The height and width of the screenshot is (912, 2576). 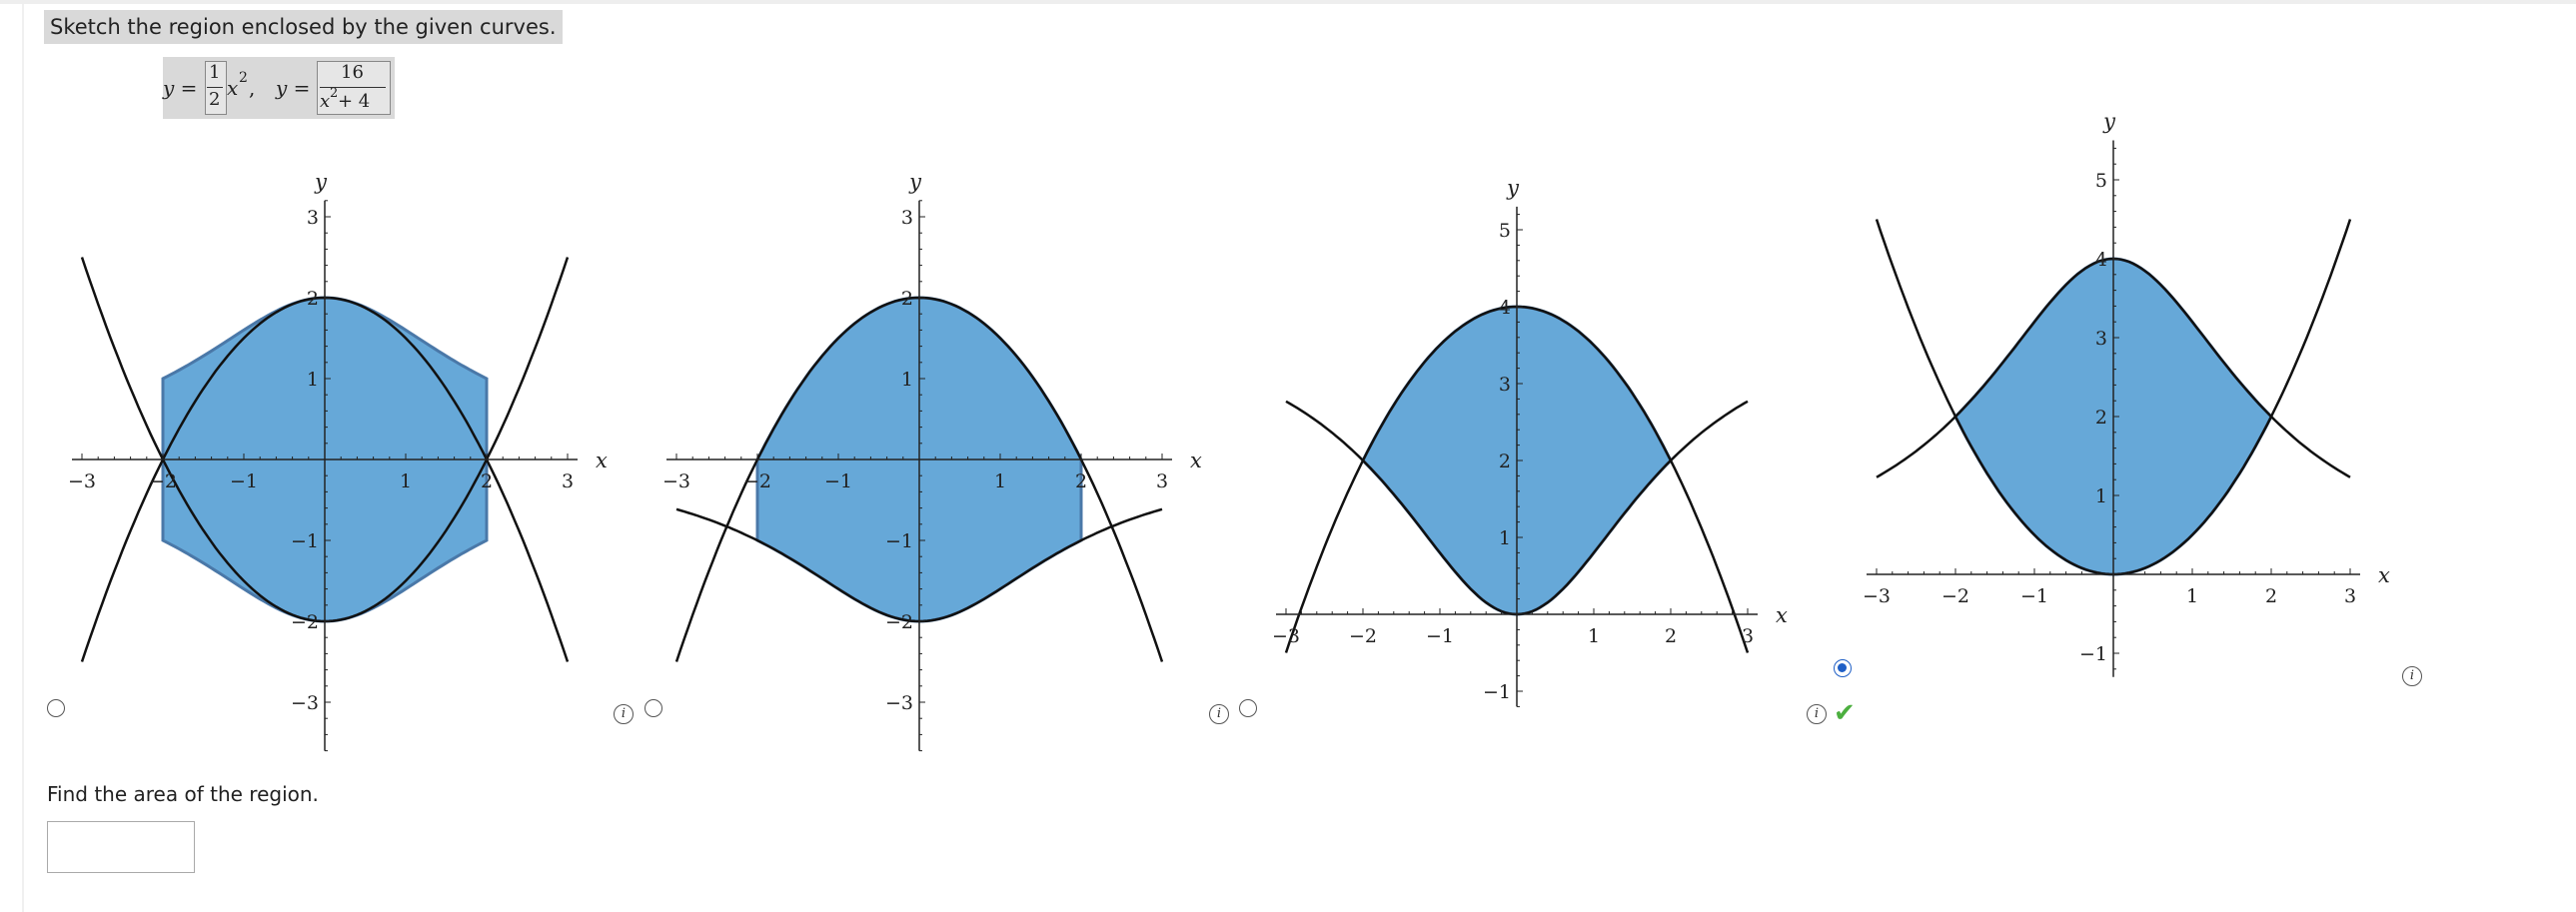 I want to click on y1-exp: 2, so click(x=243, y=78).